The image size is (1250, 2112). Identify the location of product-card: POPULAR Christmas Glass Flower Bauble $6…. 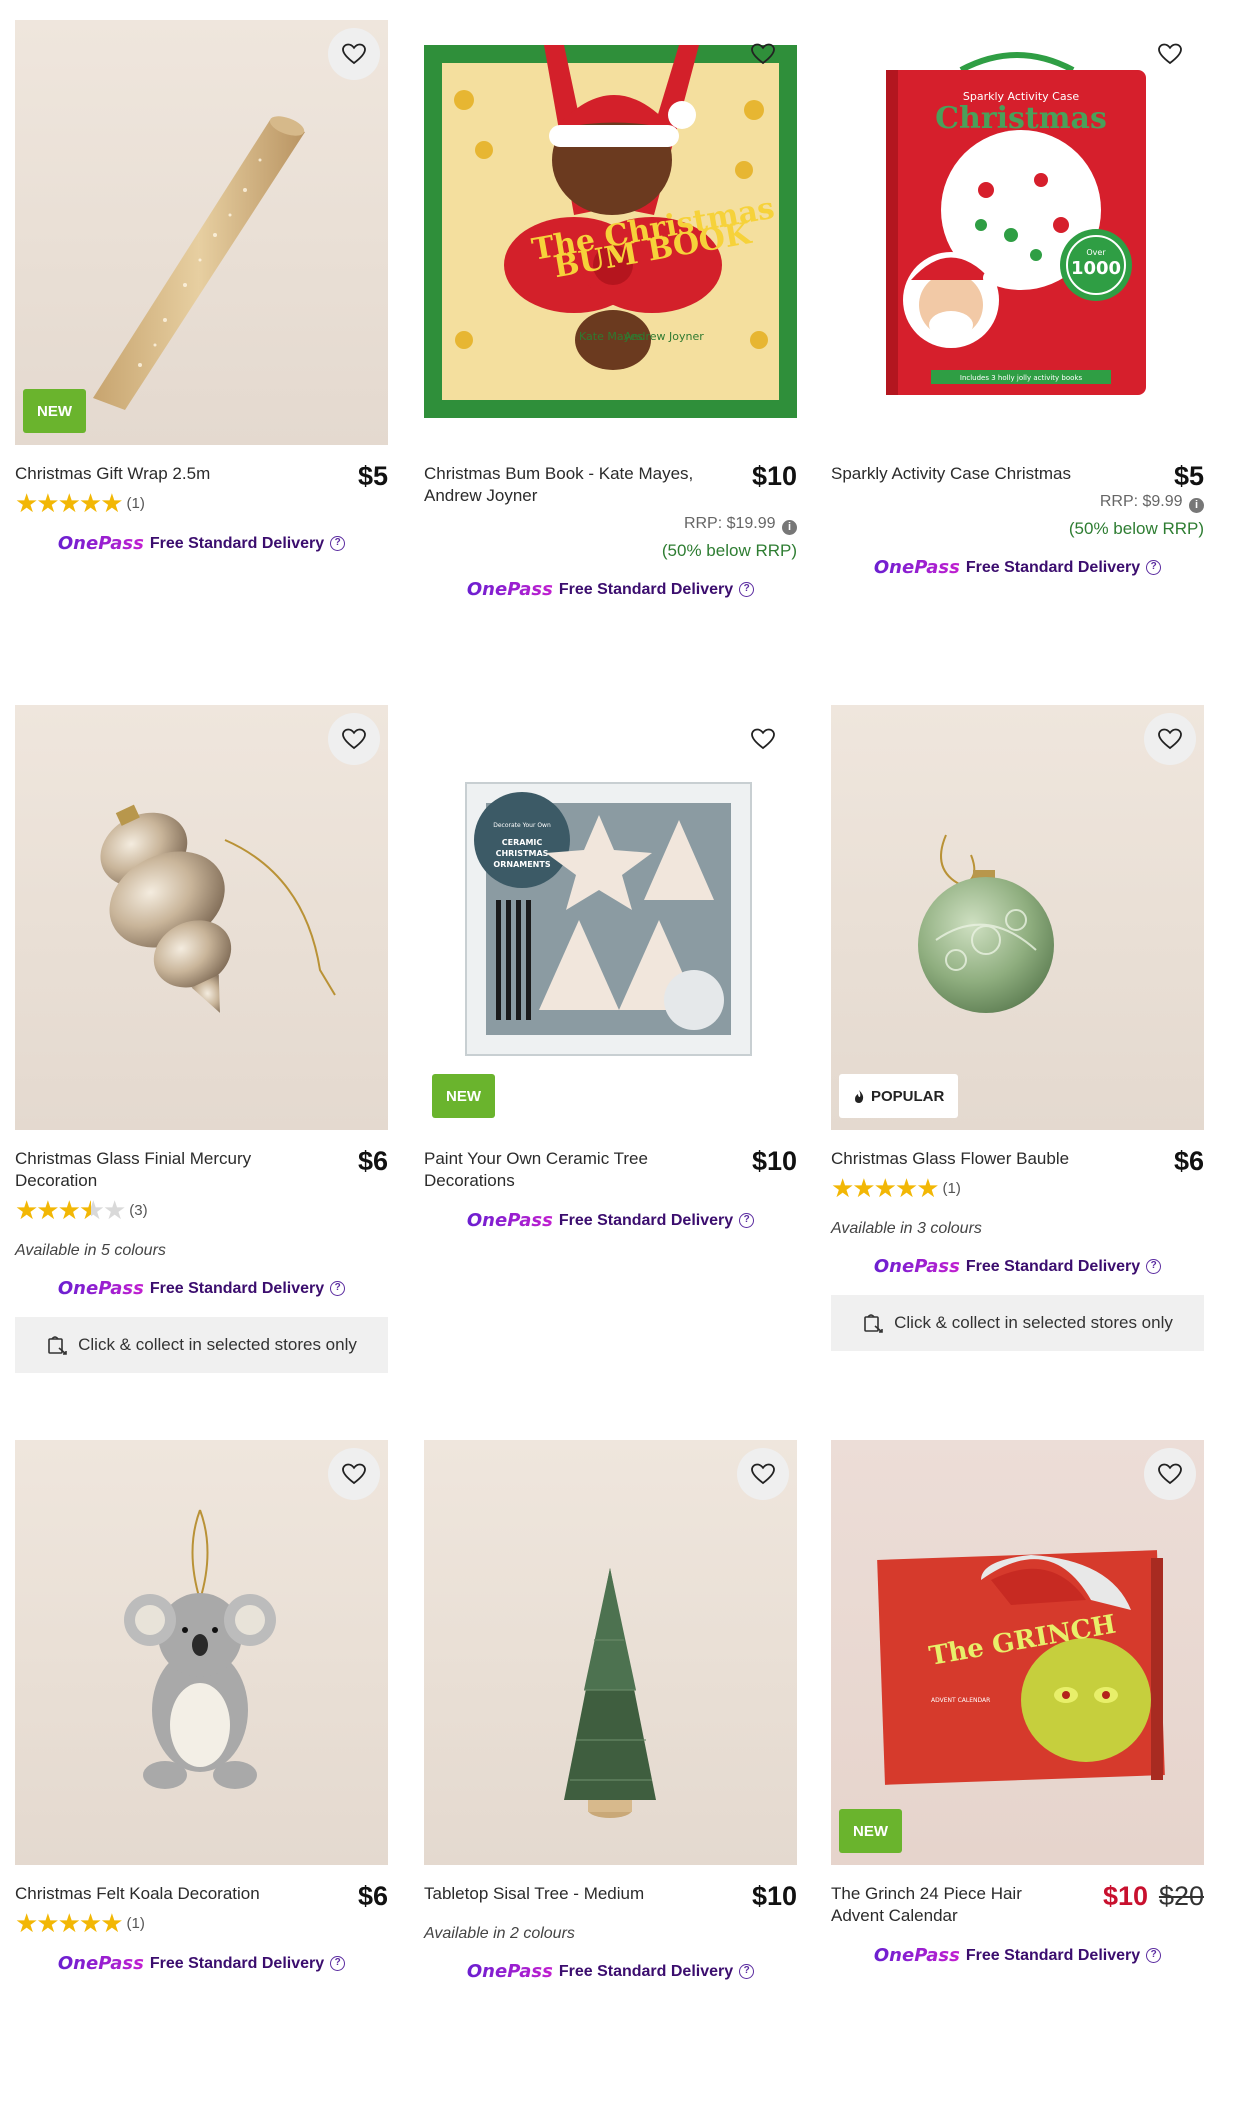
(1017, 1028).